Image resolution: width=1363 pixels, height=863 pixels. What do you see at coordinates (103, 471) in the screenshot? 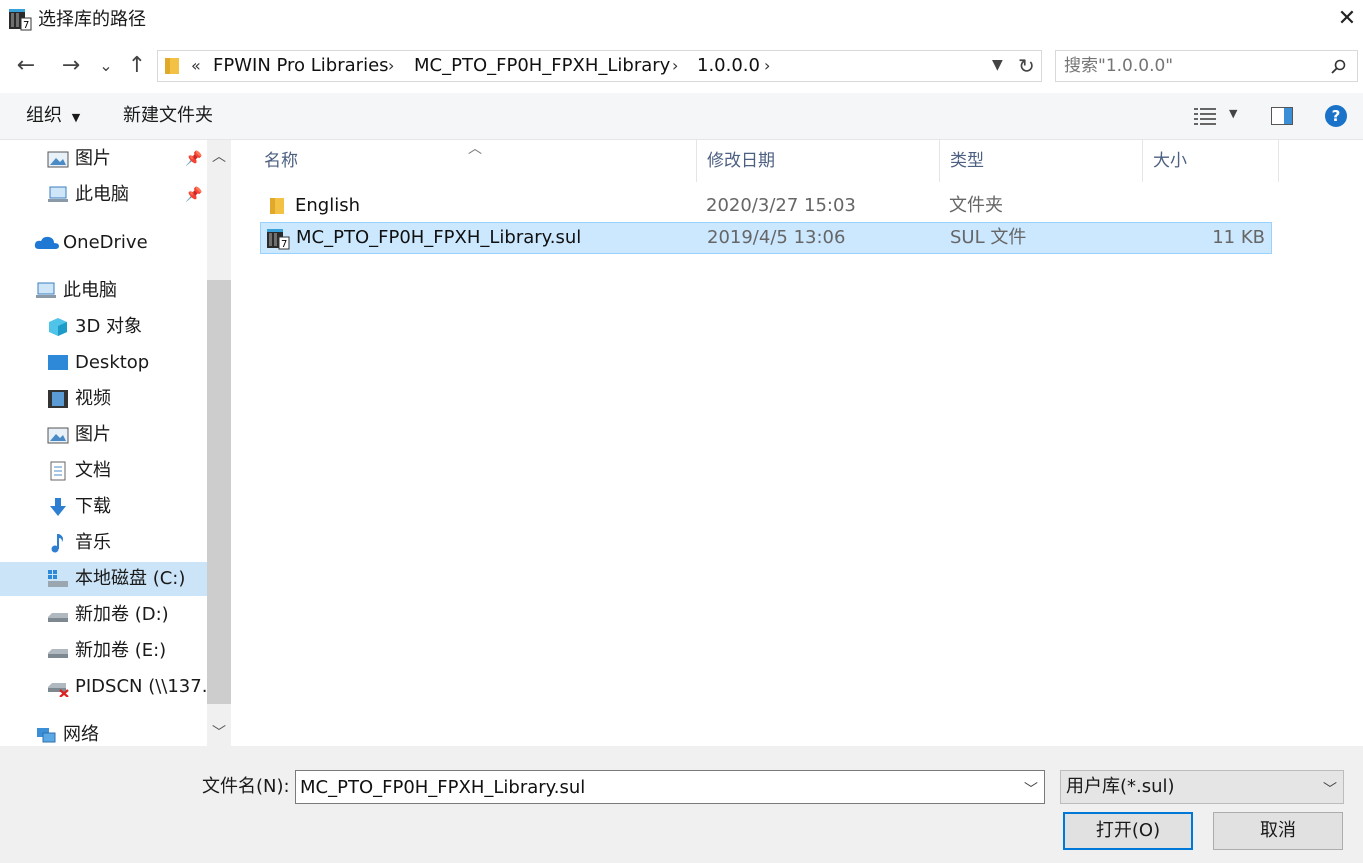
I see `sidebar-item-documents: 文档` at bounding box center [103, 471].